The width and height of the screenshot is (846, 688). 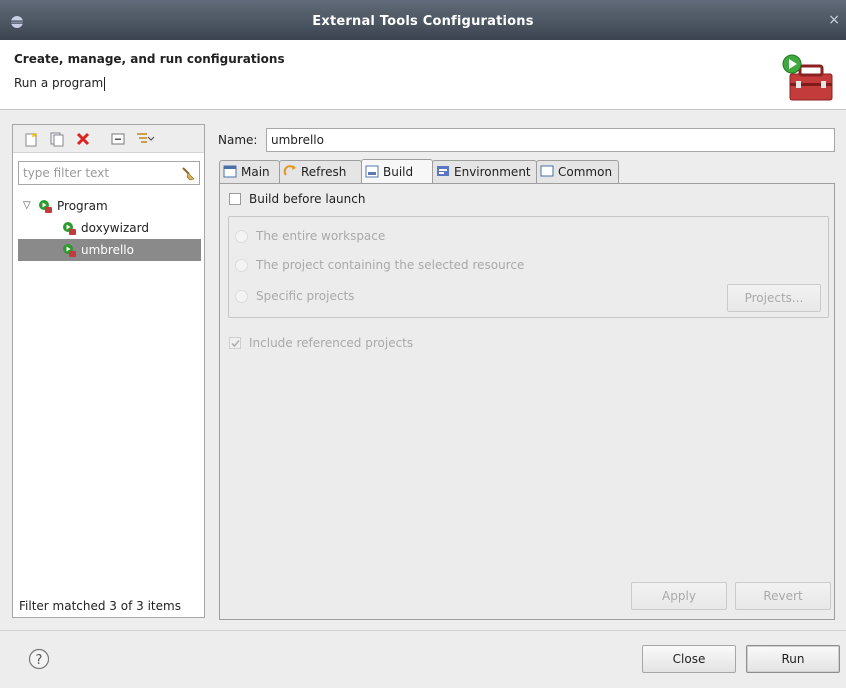 I want to click on tab-common: Common, so click(x=577, y=171).